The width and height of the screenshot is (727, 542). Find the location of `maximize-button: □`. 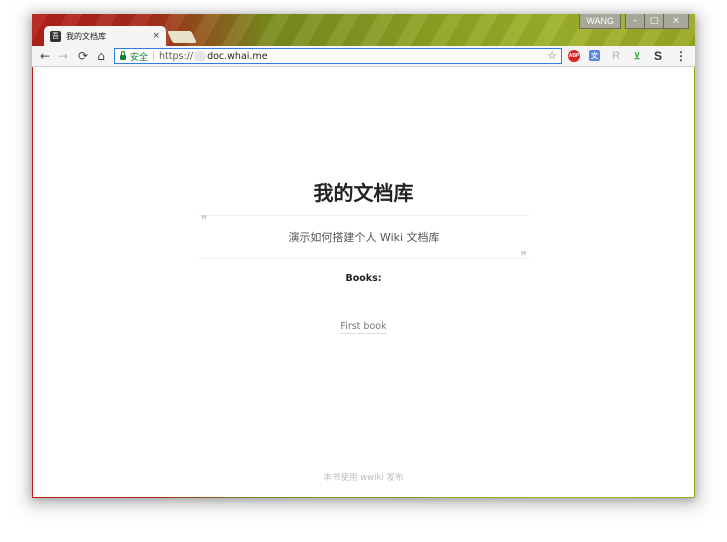

maximize-button: □ is located at coordinates (654, 21).